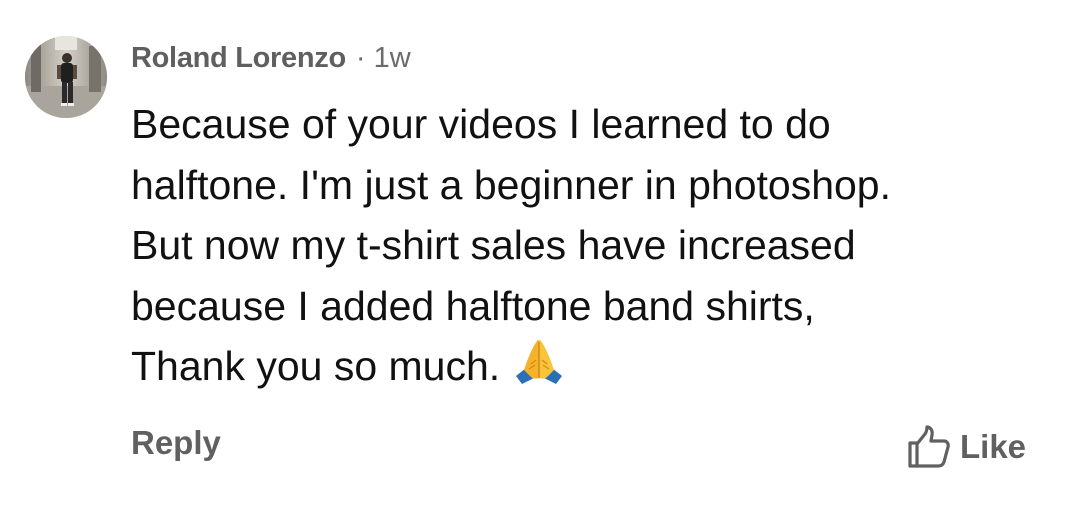 The image size is (1081, 509). Describe the element at coordinates (176, 443) in the screenshot. I see `reply-button: Reply` at that location.